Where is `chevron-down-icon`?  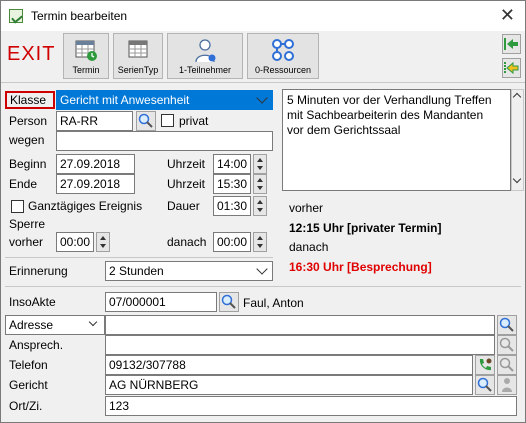
chevron-down-icon is located at coordinates (517, 179).